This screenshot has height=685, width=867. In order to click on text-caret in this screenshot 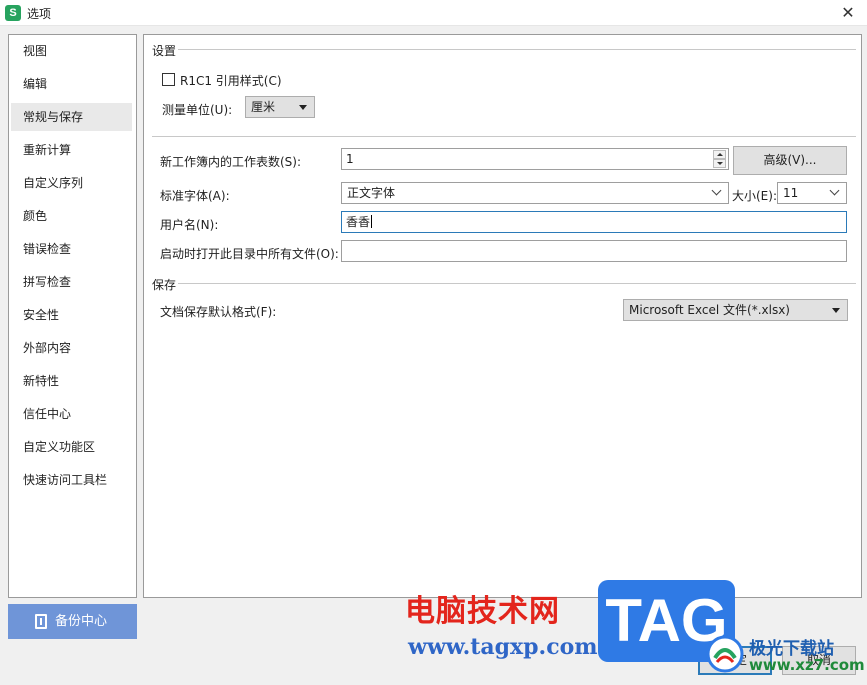, I will do `click(372, 221)`.